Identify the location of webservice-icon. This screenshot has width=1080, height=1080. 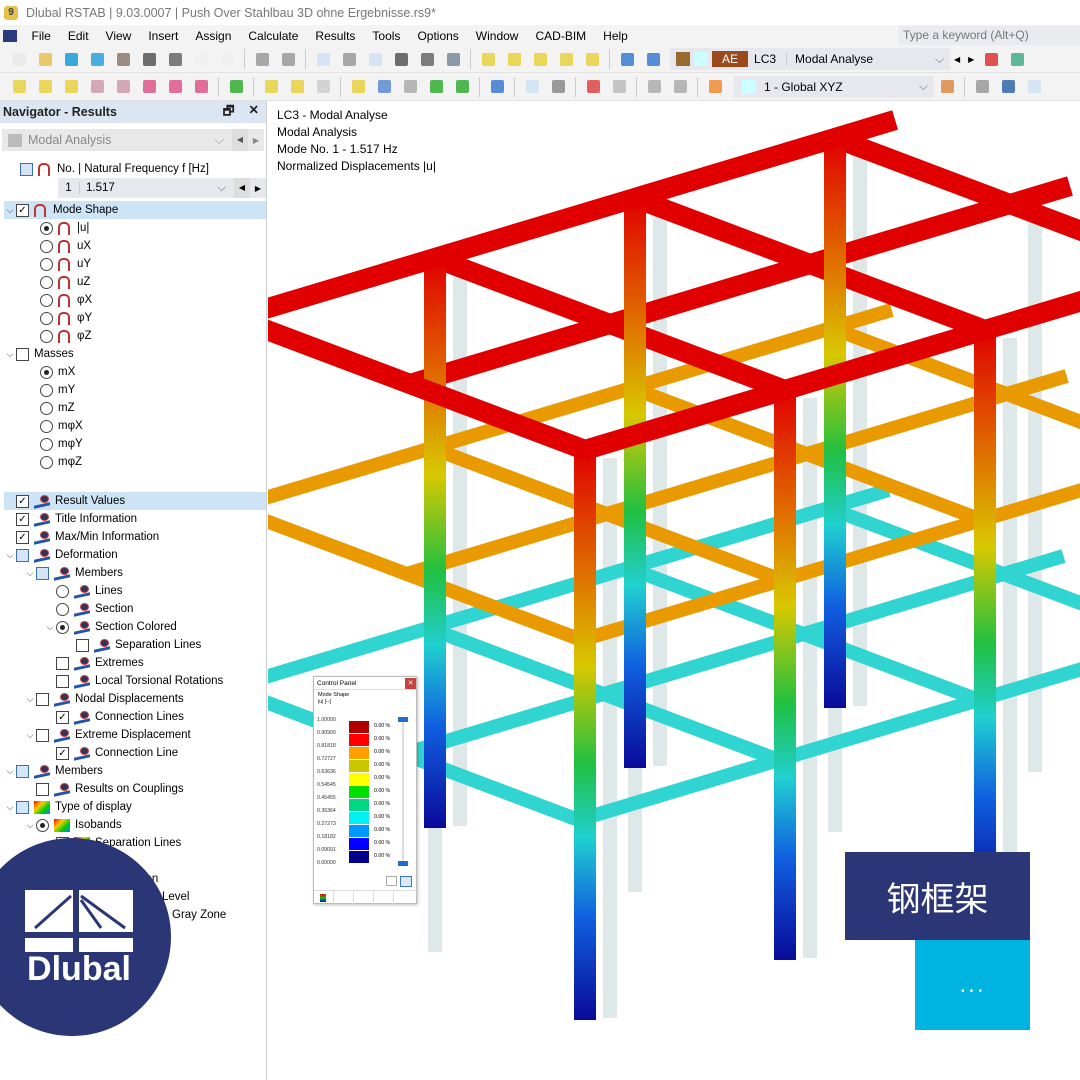
(97, 59).